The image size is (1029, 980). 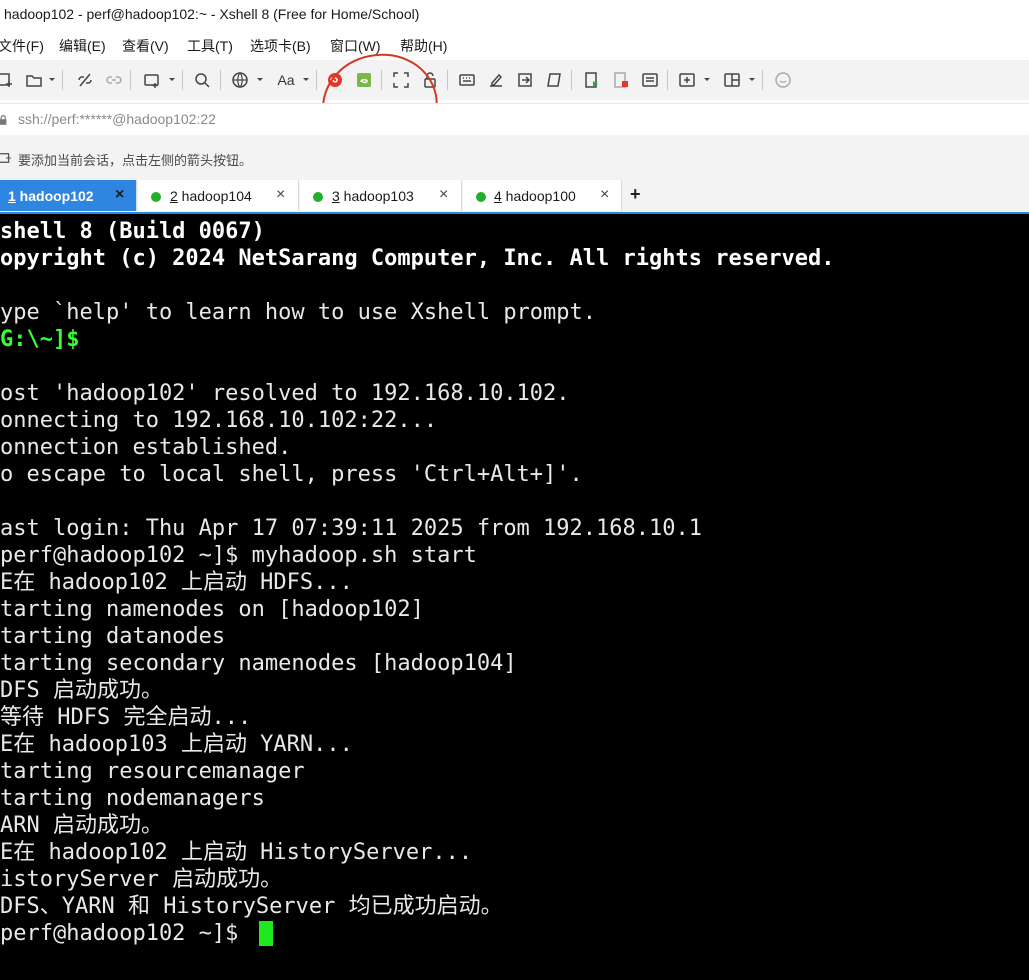 I want to click on menu-edit: 编辑(E), so click(x=82, y=46).